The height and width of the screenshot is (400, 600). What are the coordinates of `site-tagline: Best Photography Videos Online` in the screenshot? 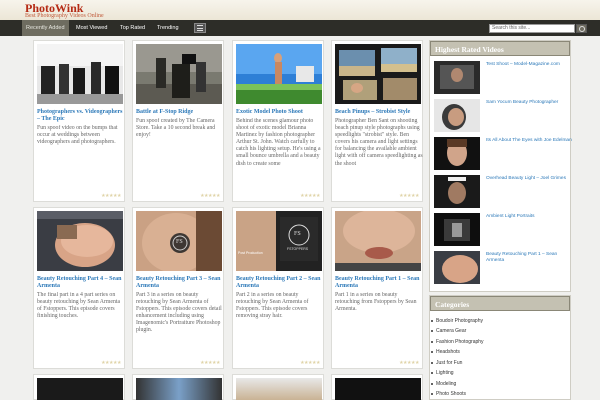 It's located at (64, 16).